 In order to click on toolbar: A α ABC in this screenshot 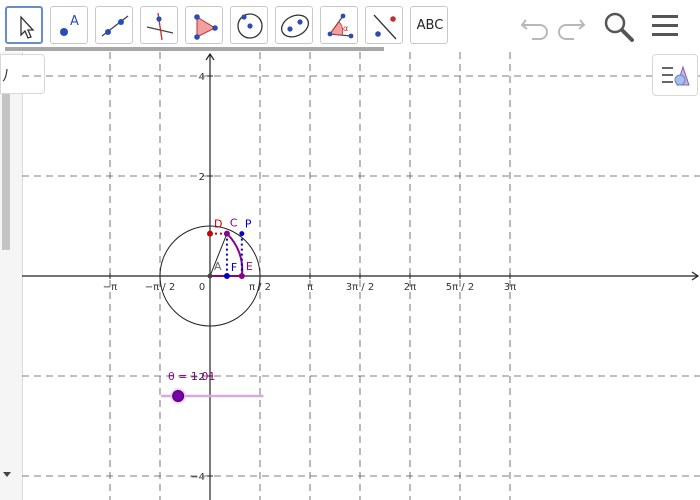, I will do `click(350, 26)`.